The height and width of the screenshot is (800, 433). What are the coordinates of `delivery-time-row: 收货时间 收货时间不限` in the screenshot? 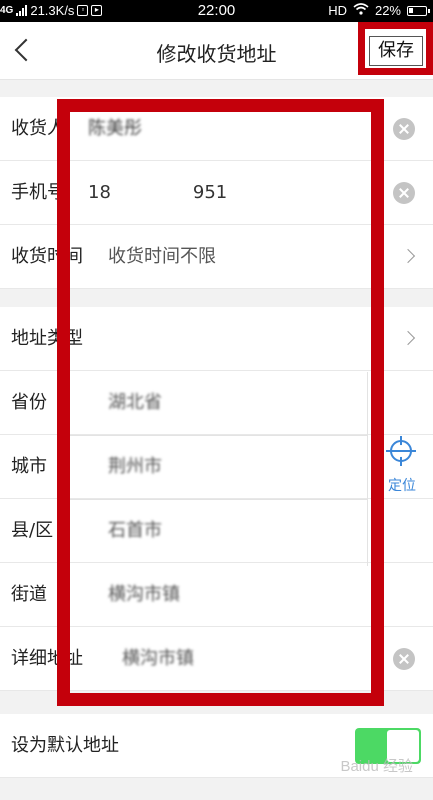 It's located at (216, 257).